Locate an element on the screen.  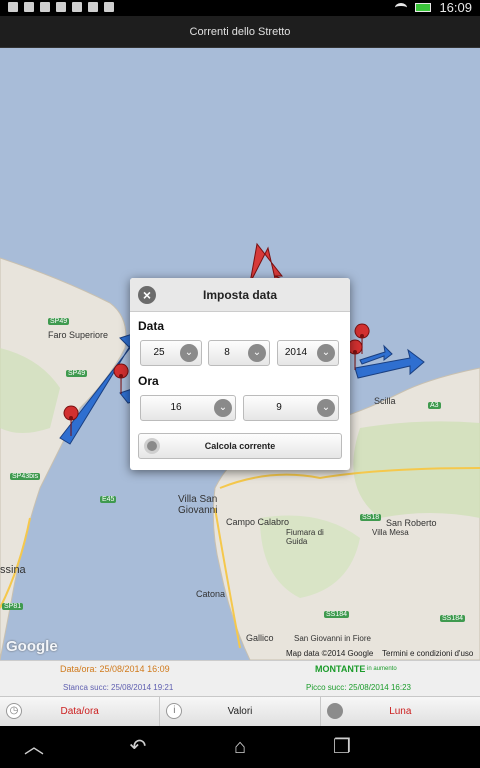
road-badge: E45 is located at coordinates (108, 499).